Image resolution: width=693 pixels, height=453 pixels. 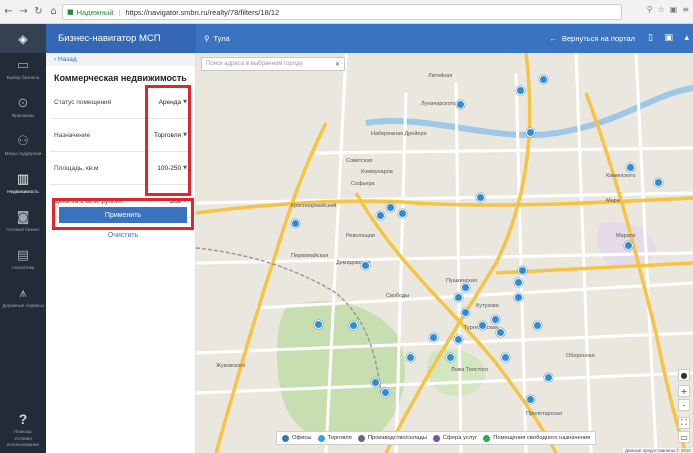 What do you see at coordinates (23, 65) in the screenshot?
I see `briefcase-icon: ▭` at bounding box center [23, 65].